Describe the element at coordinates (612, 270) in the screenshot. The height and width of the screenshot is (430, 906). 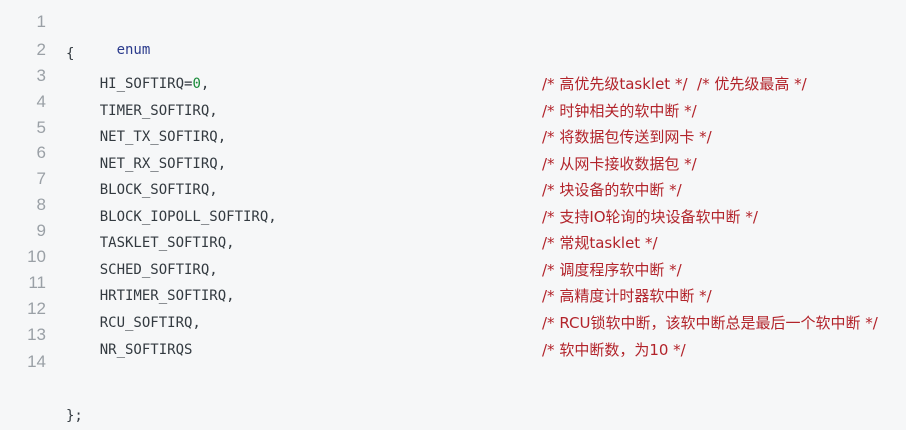
I see `code-comment: /* 调度程序软中断 */` at that location.